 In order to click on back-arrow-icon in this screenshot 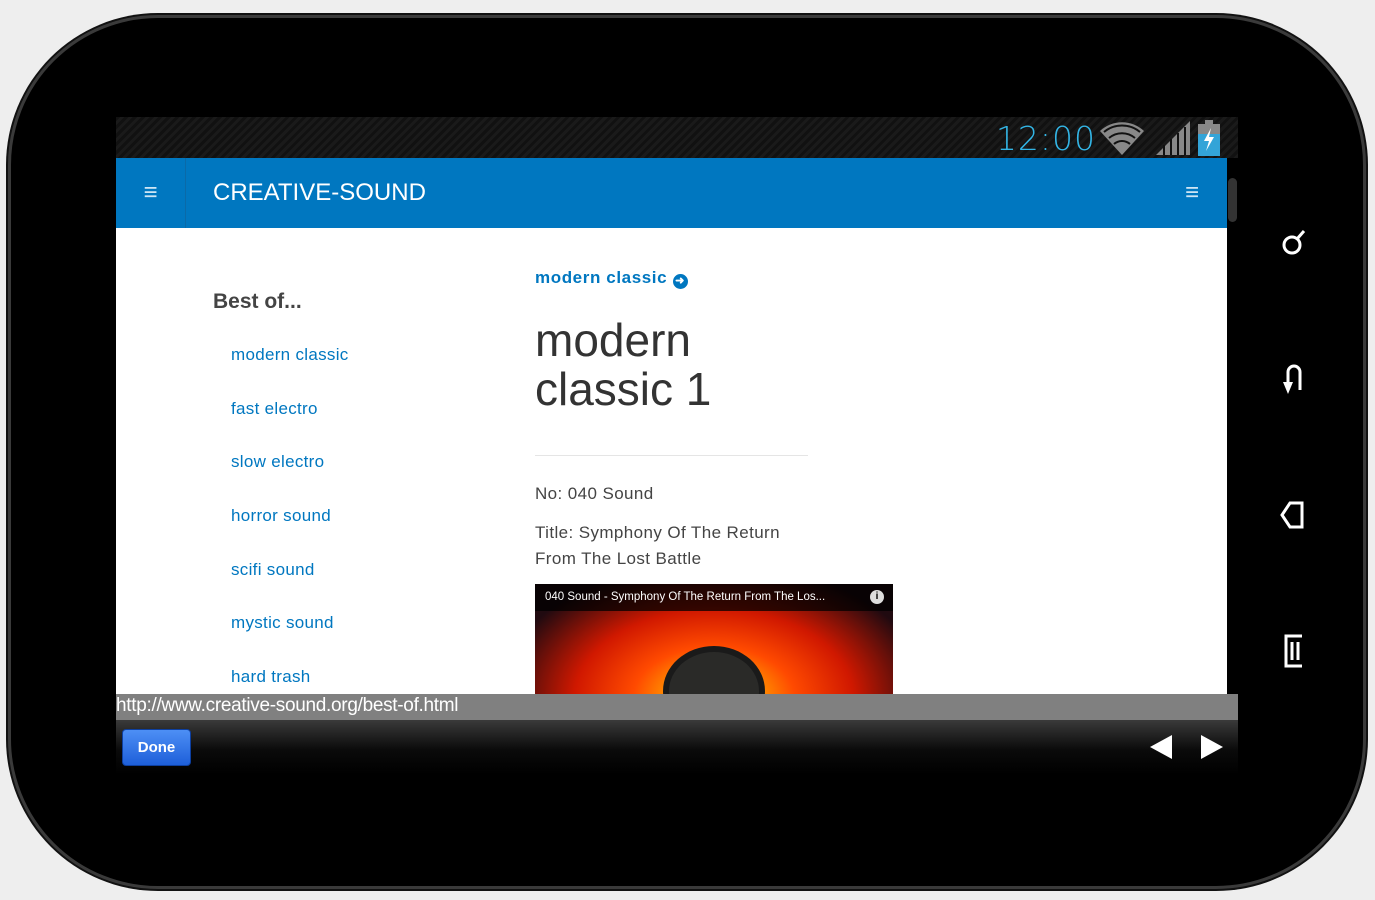, I will do `click(1161, 747)`.